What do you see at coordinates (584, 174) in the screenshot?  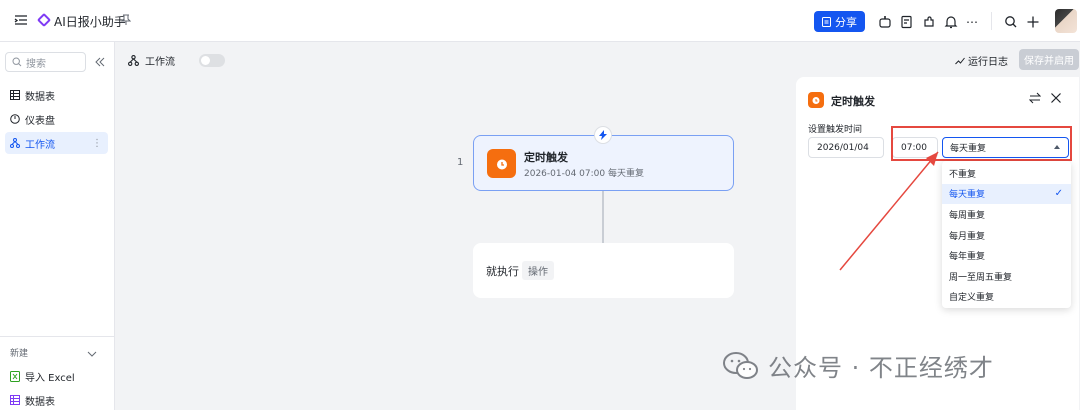 I see `trigger-subtitle: 2026-01-04 07:00 每天重复` at bounding box center [584, 174].